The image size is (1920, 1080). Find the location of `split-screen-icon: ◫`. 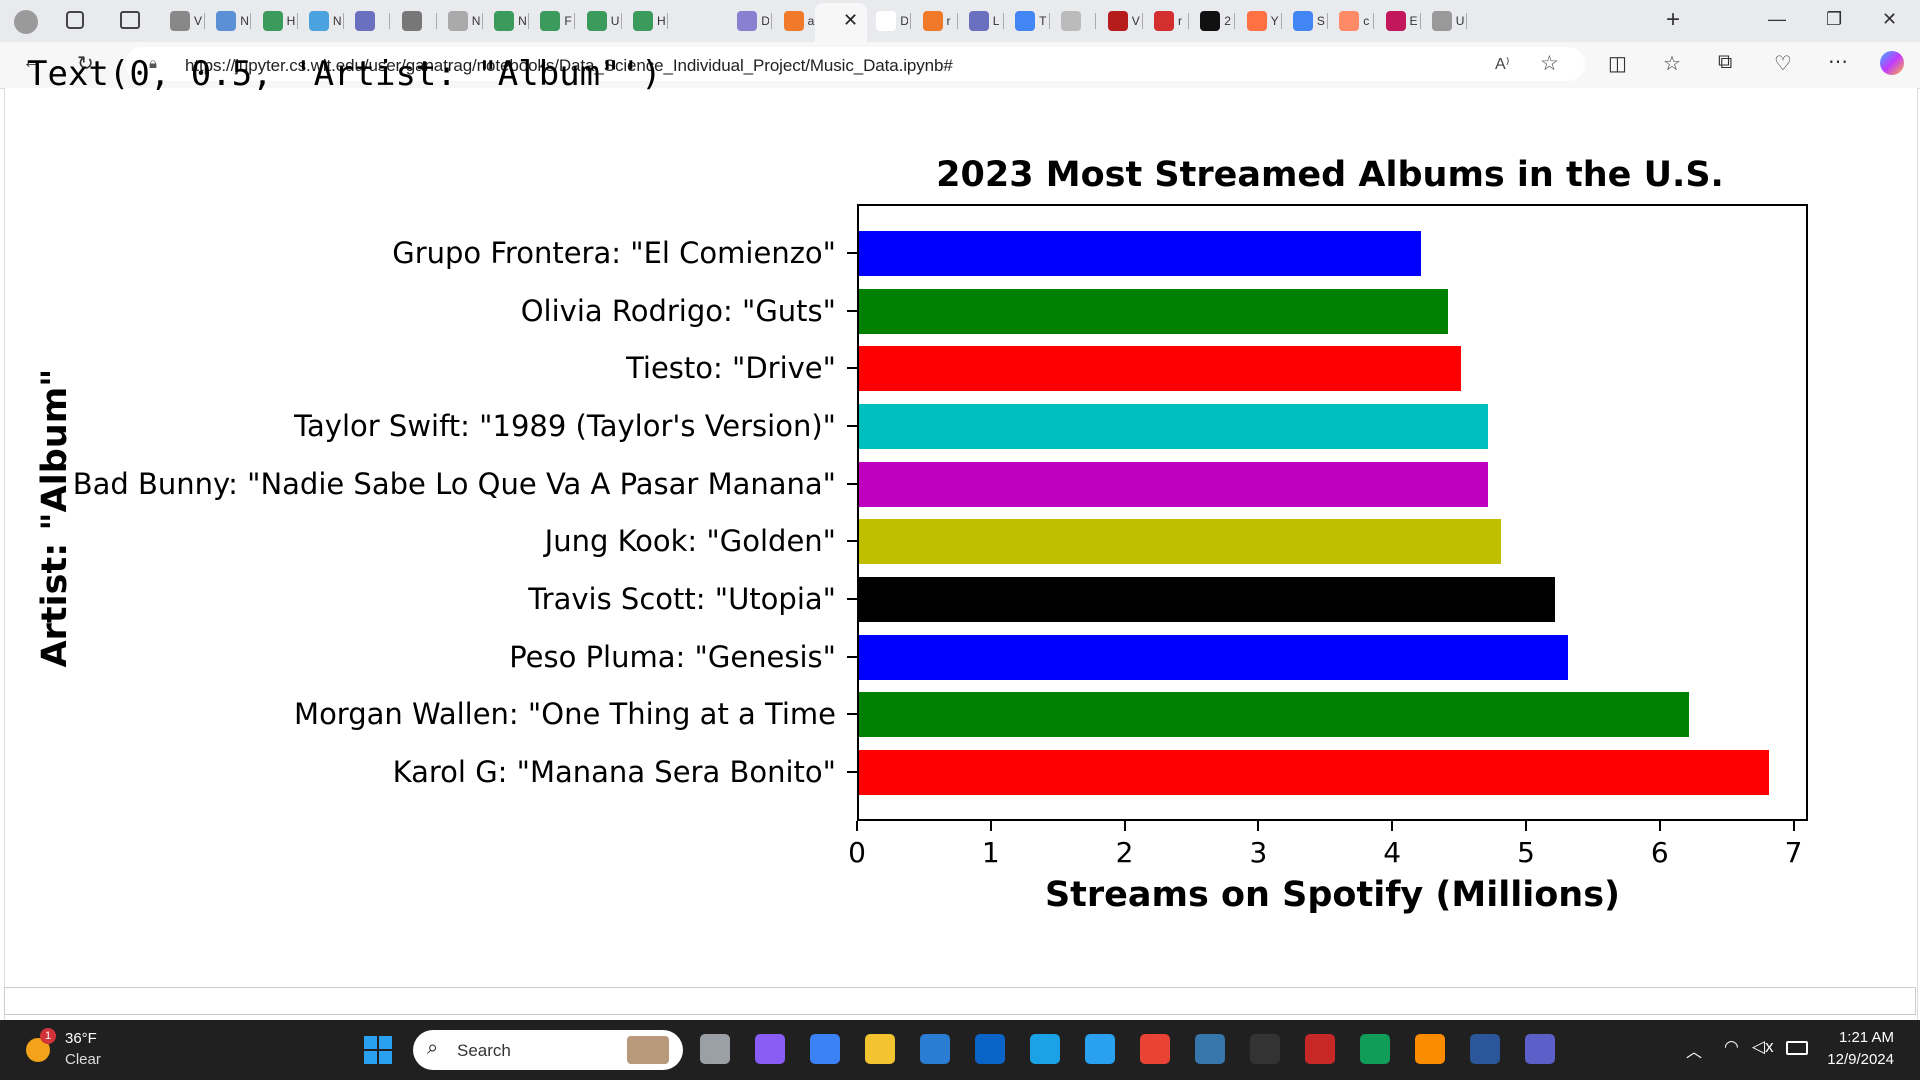

split-screen-icon: ◫ is located at coordinates (1617, 63).